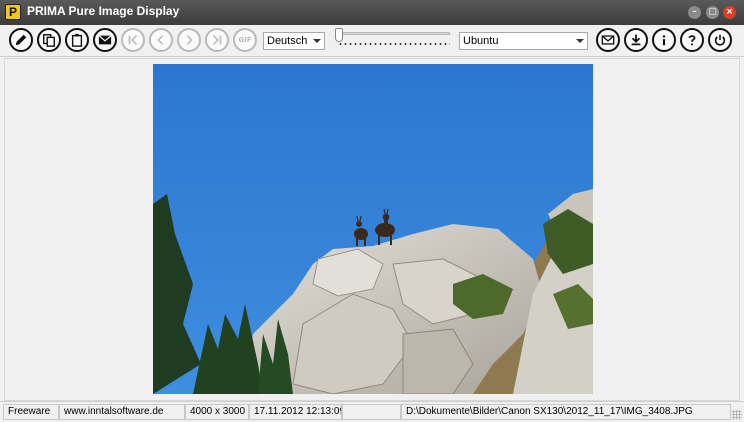 The width and height of the screenshot is (744, 422). I want to click on clipboard-icon, so click(77, 40).